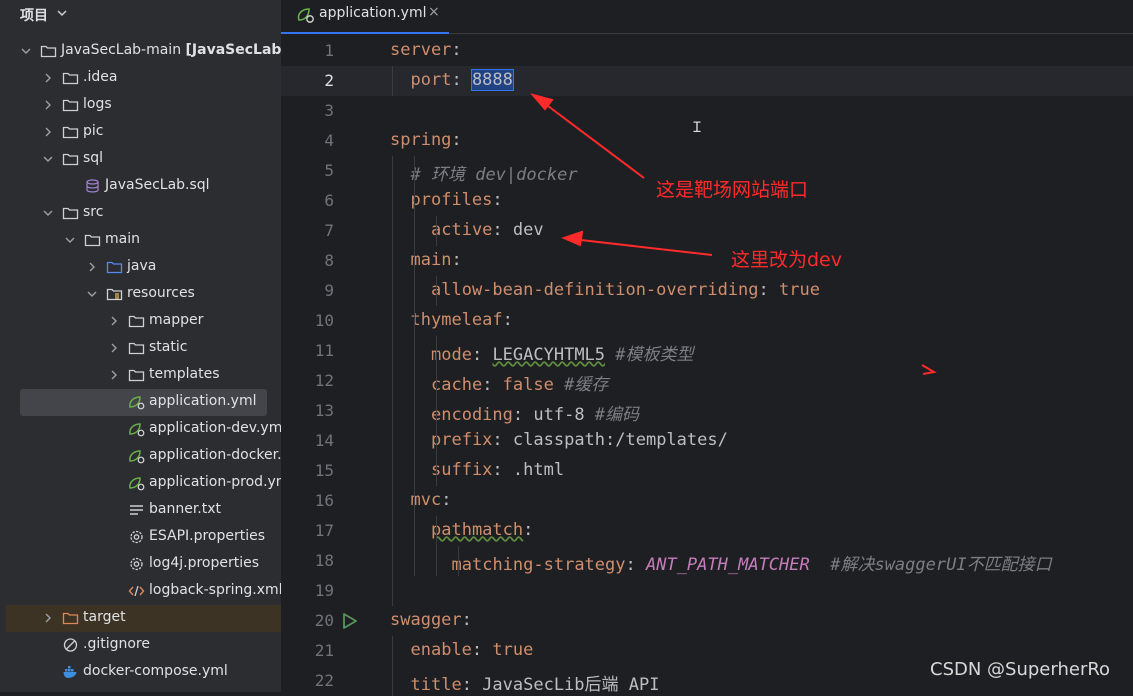  I want to click on tree-item: templates, so click(140, 375).